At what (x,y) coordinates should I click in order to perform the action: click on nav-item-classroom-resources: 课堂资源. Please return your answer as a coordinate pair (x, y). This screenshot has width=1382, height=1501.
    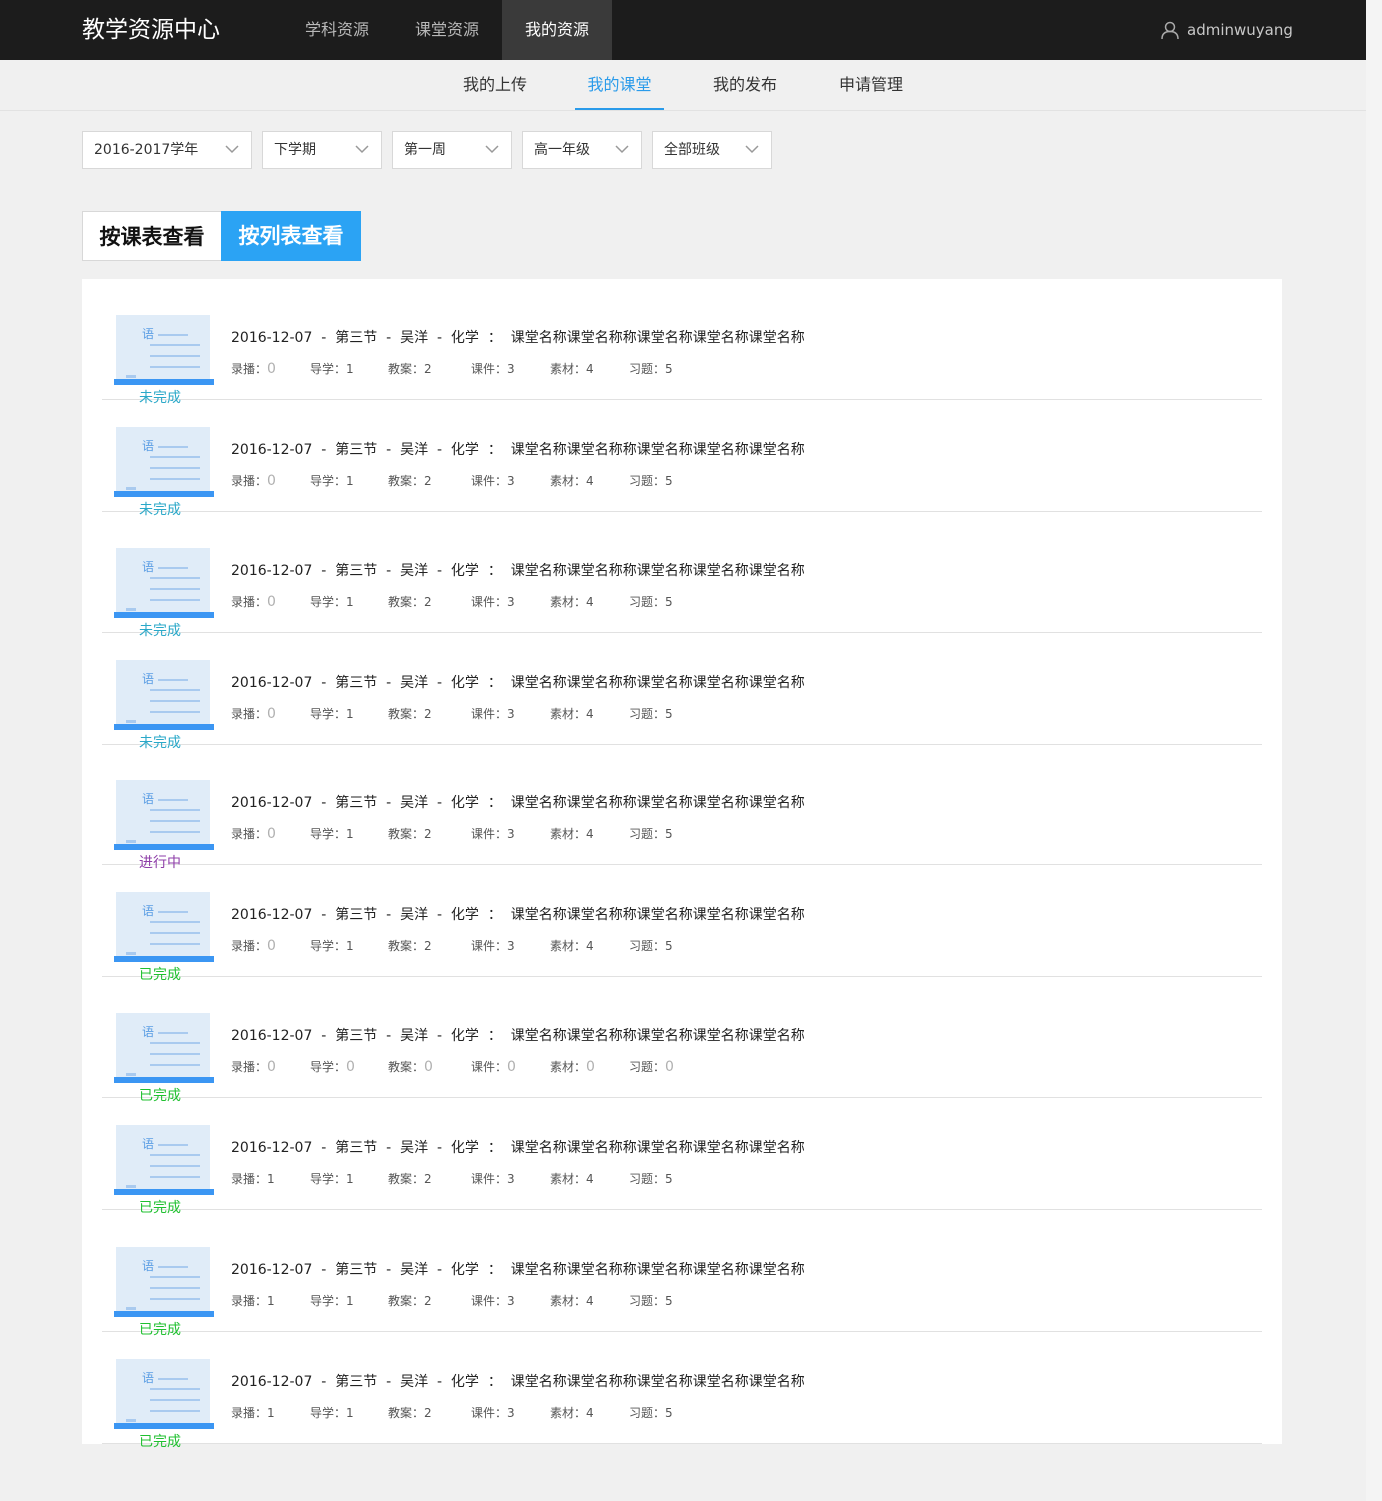
    Looking at the image, I should click on (447, 30).